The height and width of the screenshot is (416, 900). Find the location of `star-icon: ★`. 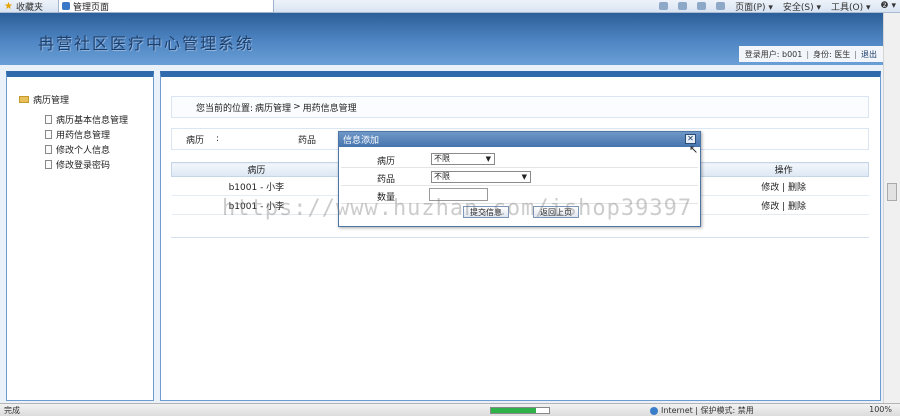

star-icon: ★ is located at coordinates (8, 6).